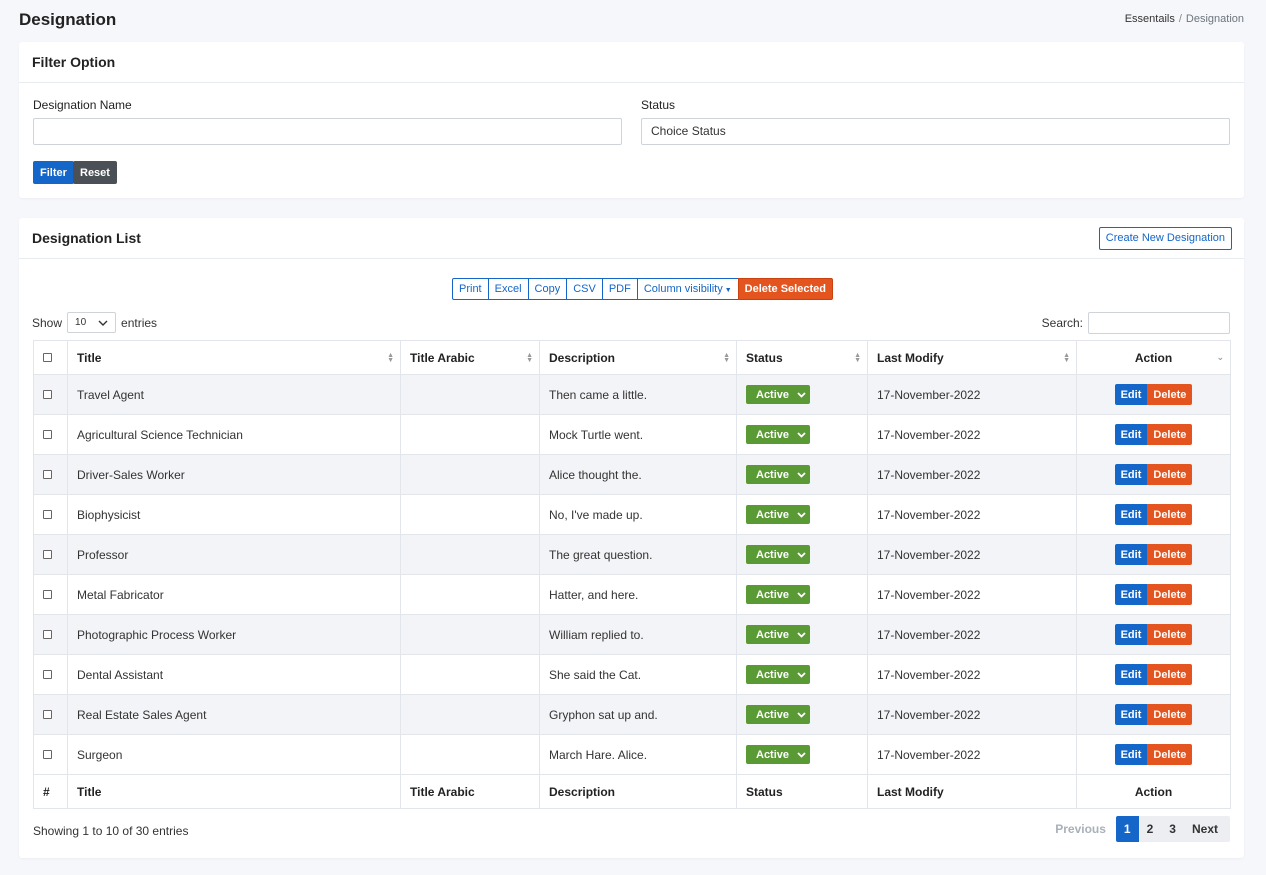 Image resolution: width=1266 pixels, height=875 pixels. Describe the element at coordinates (619, 289) in the screenshot. I see `pdf-button: PDF` at that location.